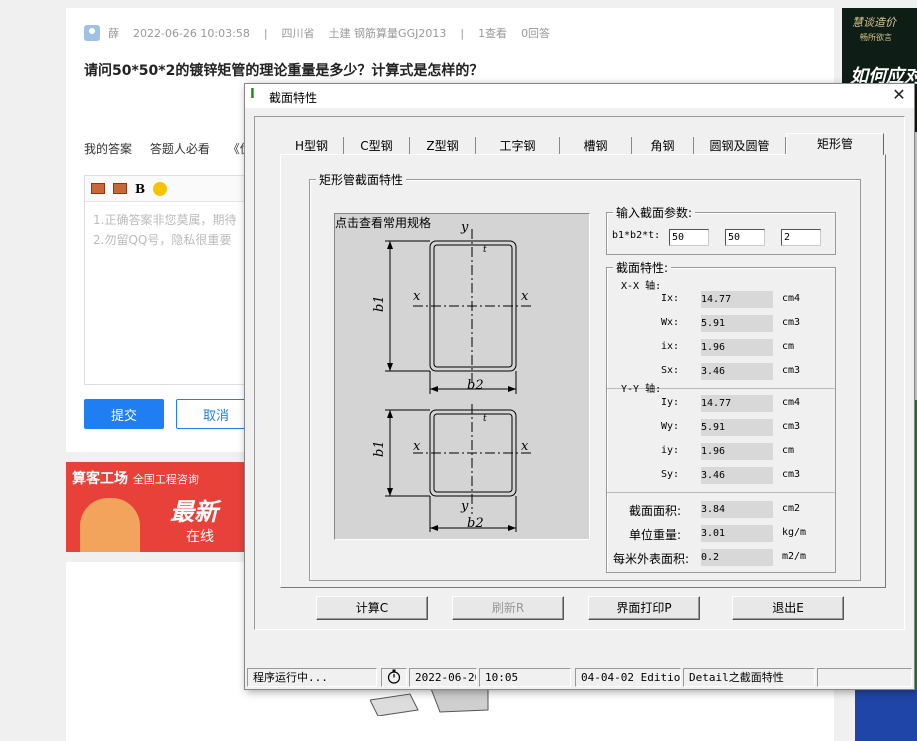 Image resolution: width=917 pixels, height=741 pixels. What do you see at coordinates (98, 188) in the screenshot?
I see `image-icon` at bounding box center [98, 188].